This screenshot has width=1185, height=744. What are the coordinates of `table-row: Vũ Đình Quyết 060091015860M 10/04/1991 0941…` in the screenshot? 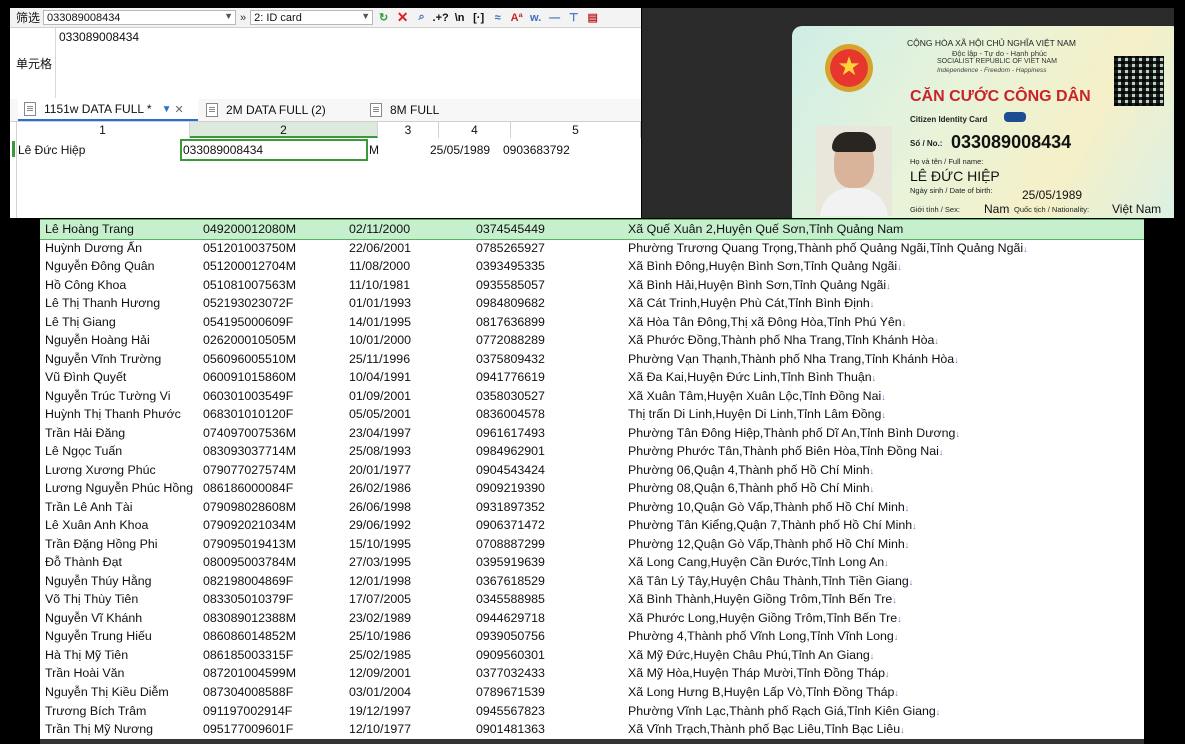 It's located at (592, 377).